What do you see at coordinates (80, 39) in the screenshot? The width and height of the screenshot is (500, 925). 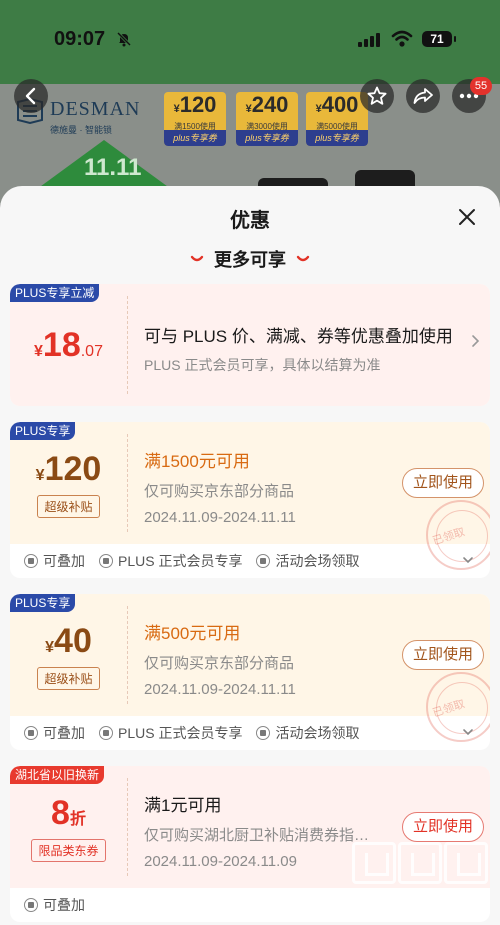 I see `status-time: 09:07` at bounding box center [80, 39].